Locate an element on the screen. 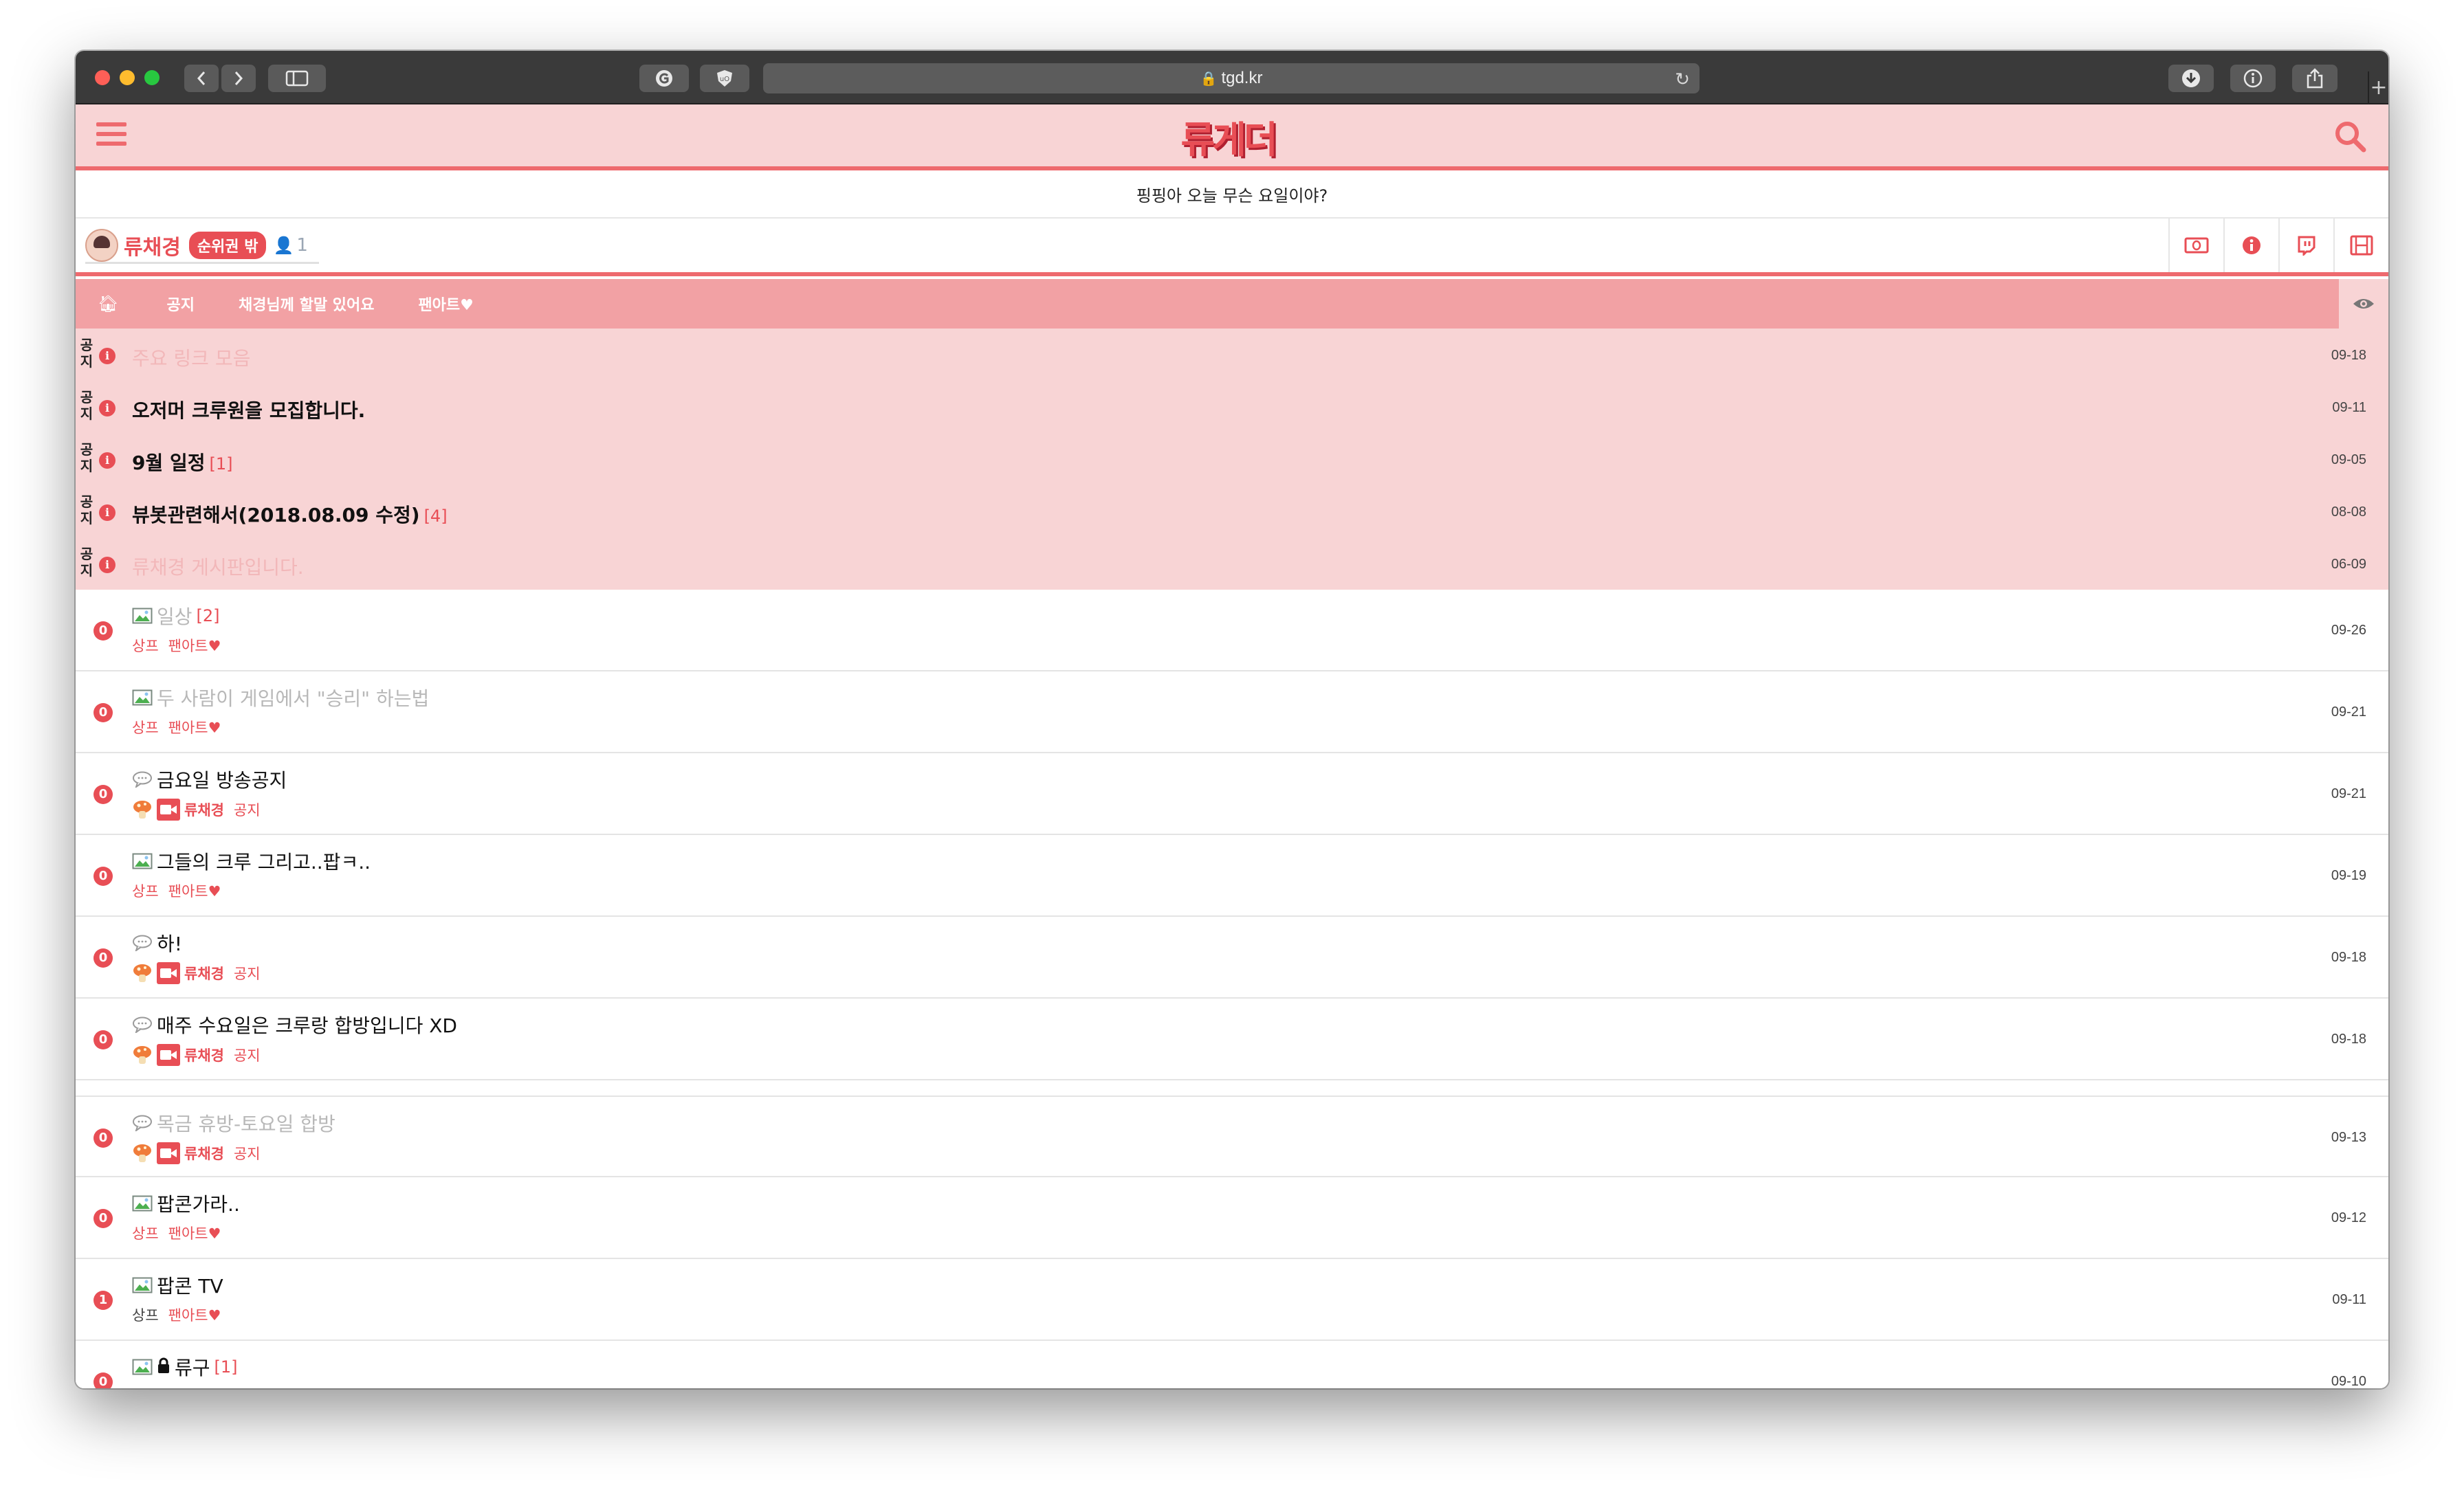 The height and width of the screenshot is (1490, 2464). post-title-line: 목금 휴방-토요일 합방 is located at coordinates (234, 1123).